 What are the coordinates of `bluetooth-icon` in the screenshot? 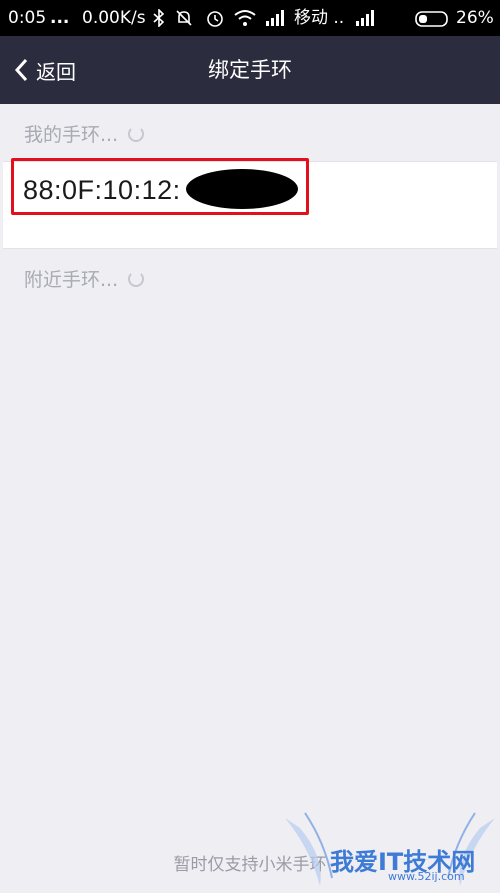 It's located at (159, 18).